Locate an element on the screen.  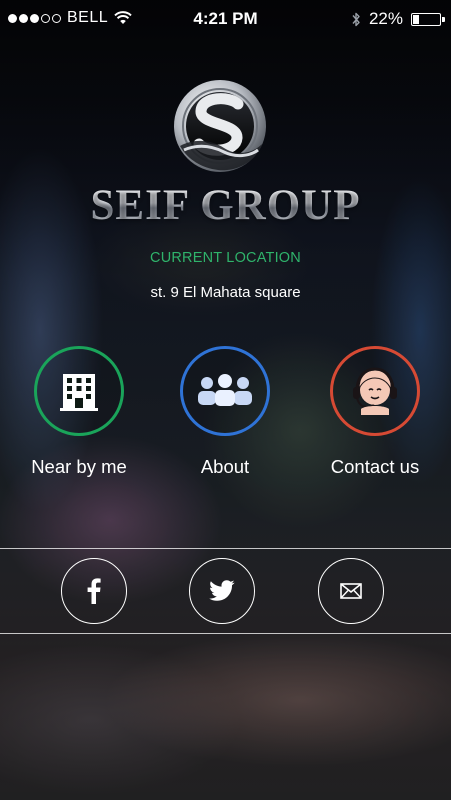
status-right: 22% is located at coordinates (398, 19).